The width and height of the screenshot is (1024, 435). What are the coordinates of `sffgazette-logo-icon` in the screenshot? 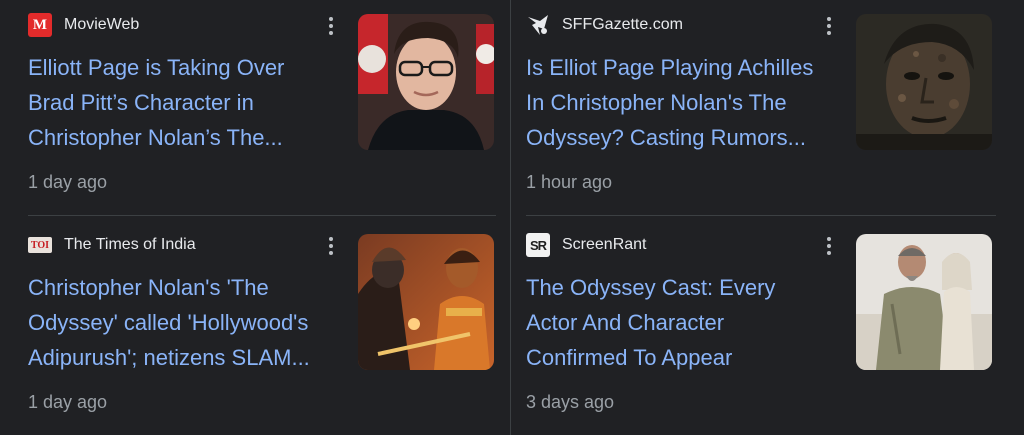 It's located at (538, 25).